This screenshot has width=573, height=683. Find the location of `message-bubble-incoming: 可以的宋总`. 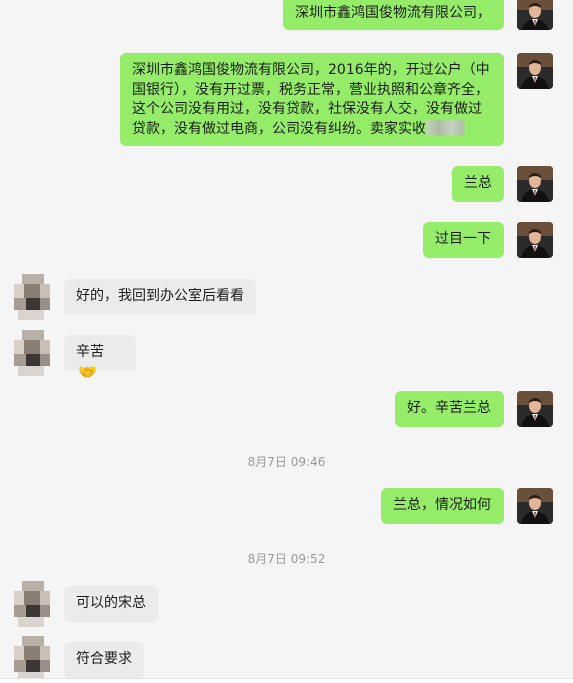

message-bubble-incoming: 可以的宋总 is located at coordinates (111, 604).